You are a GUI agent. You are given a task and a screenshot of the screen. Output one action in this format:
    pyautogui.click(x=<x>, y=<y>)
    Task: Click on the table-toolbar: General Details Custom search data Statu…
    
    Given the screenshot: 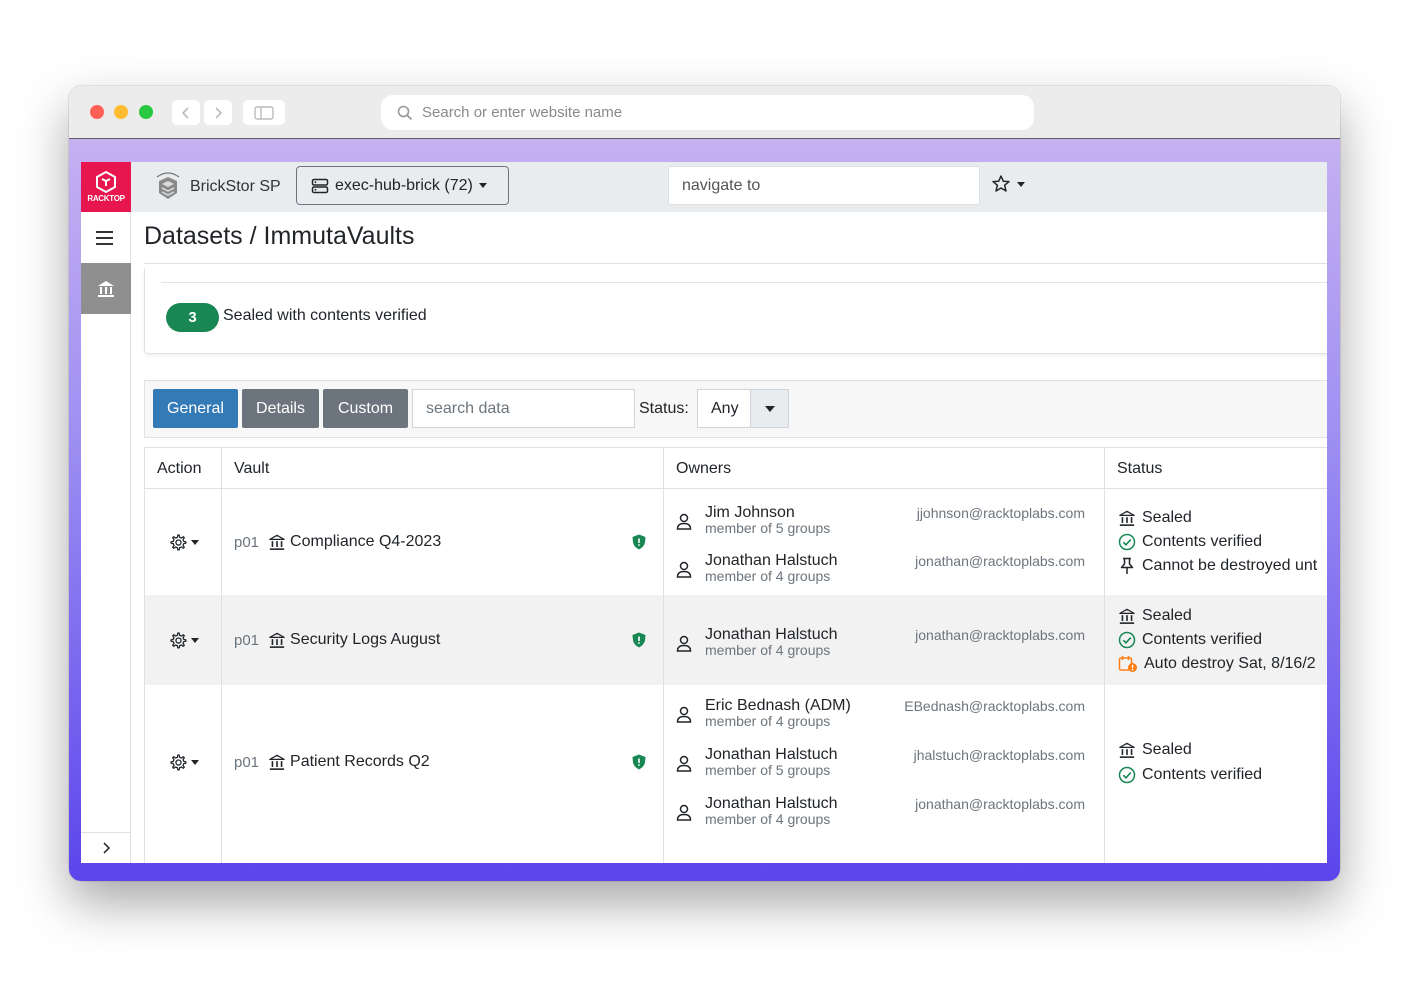 What is the action you would take?
    pyautogui.click(x=735, y=409)
    